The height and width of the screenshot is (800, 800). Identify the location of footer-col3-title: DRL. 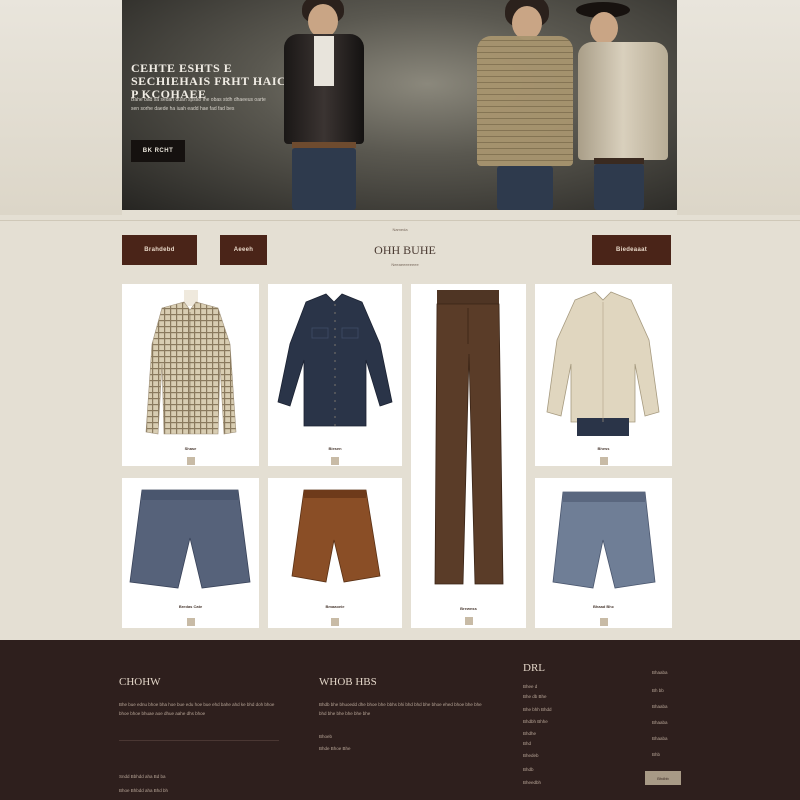
(534, 668).